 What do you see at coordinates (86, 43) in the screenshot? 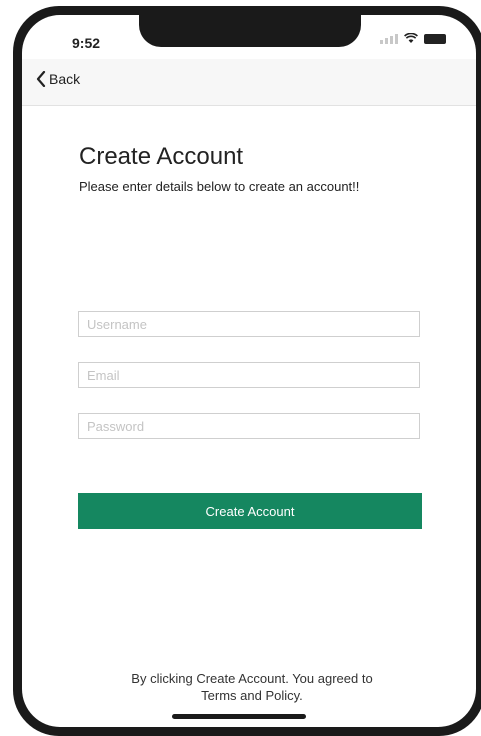
I see `status-time: 9:52` at bounding box center [86, 43].